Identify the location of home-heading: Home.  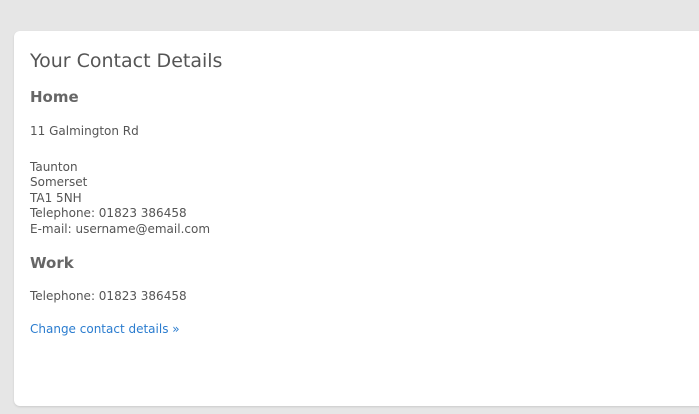
(54, 97).